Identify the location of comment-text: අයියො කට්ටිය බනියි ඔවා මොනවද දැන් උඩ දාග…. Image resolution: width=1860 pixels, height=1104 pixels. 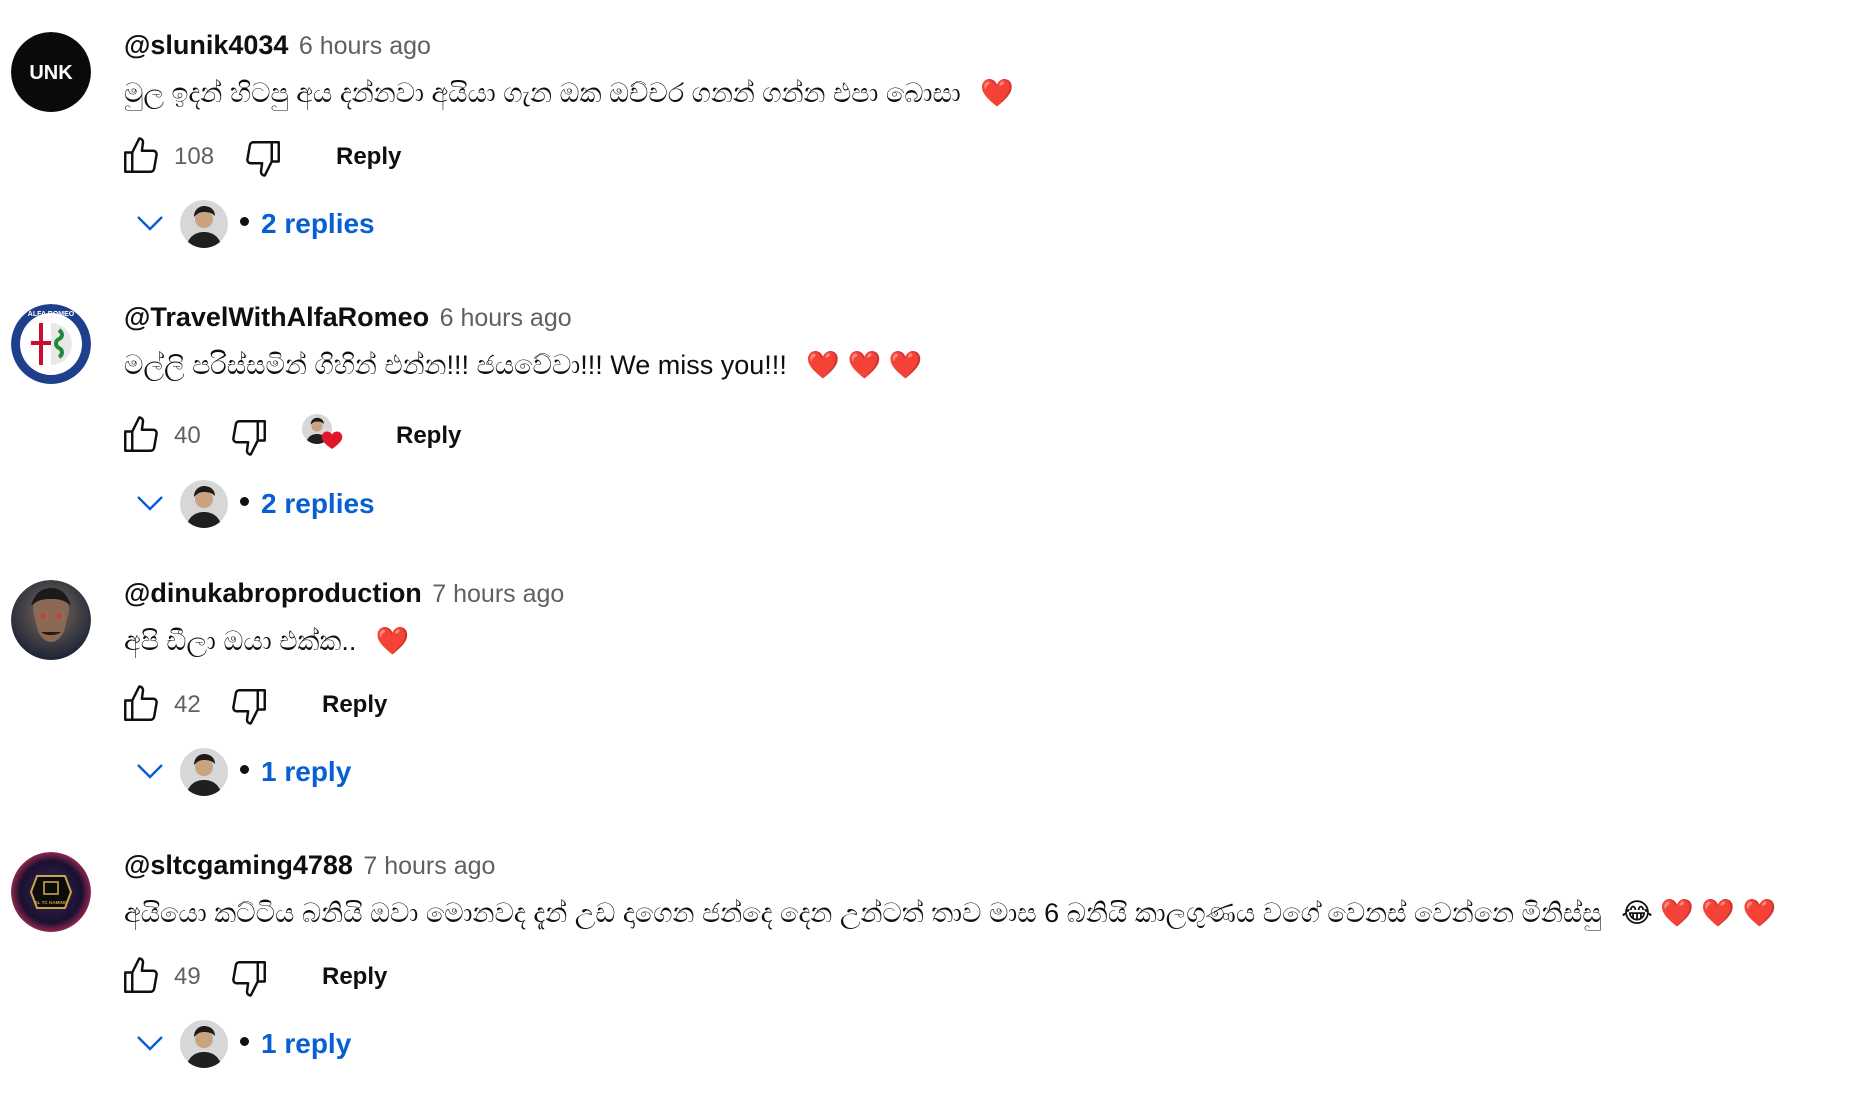
(950, 913).